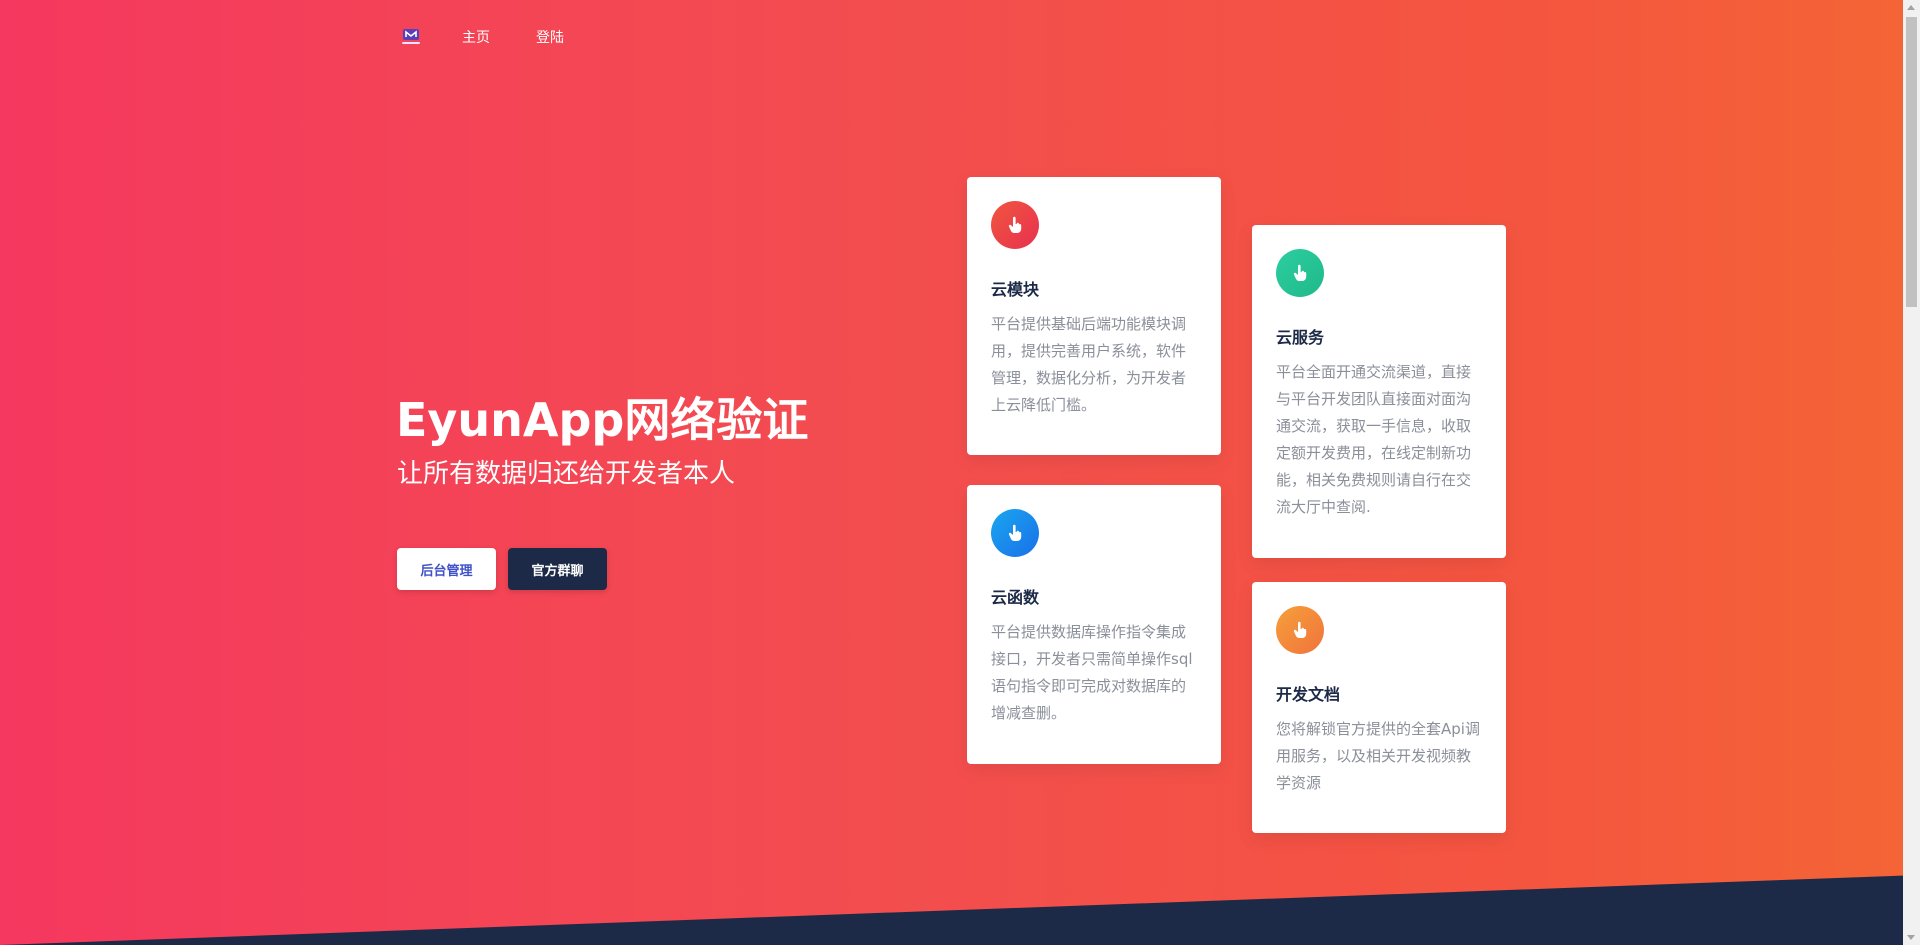  I want to click on top-nav: 主页 登陆, so click(481, 37).